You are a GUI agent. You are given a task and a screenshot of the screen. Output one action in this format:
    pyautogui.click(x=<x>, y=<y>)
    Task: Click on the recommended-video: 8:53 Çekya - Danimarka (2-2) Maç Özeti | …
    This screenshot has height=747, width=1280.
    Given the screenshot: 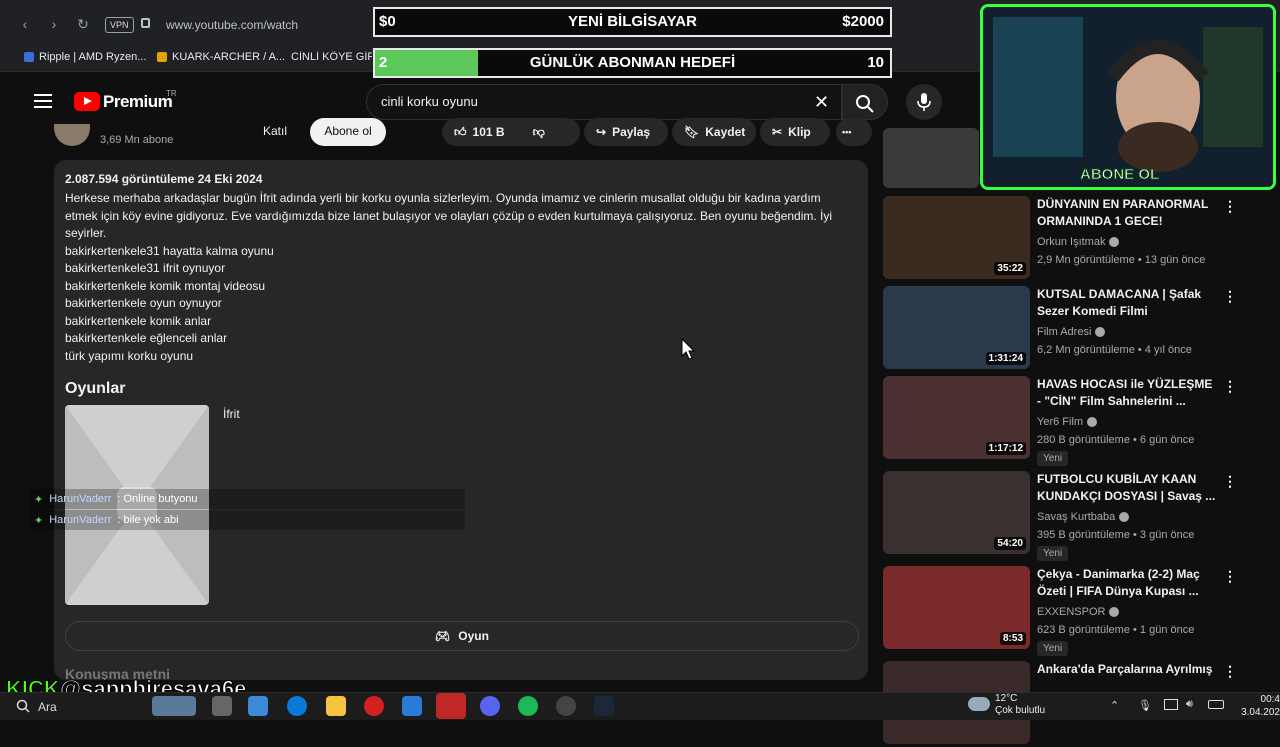 What is the action you would take?
    pyautogui.click(x=1073, y=611)
    